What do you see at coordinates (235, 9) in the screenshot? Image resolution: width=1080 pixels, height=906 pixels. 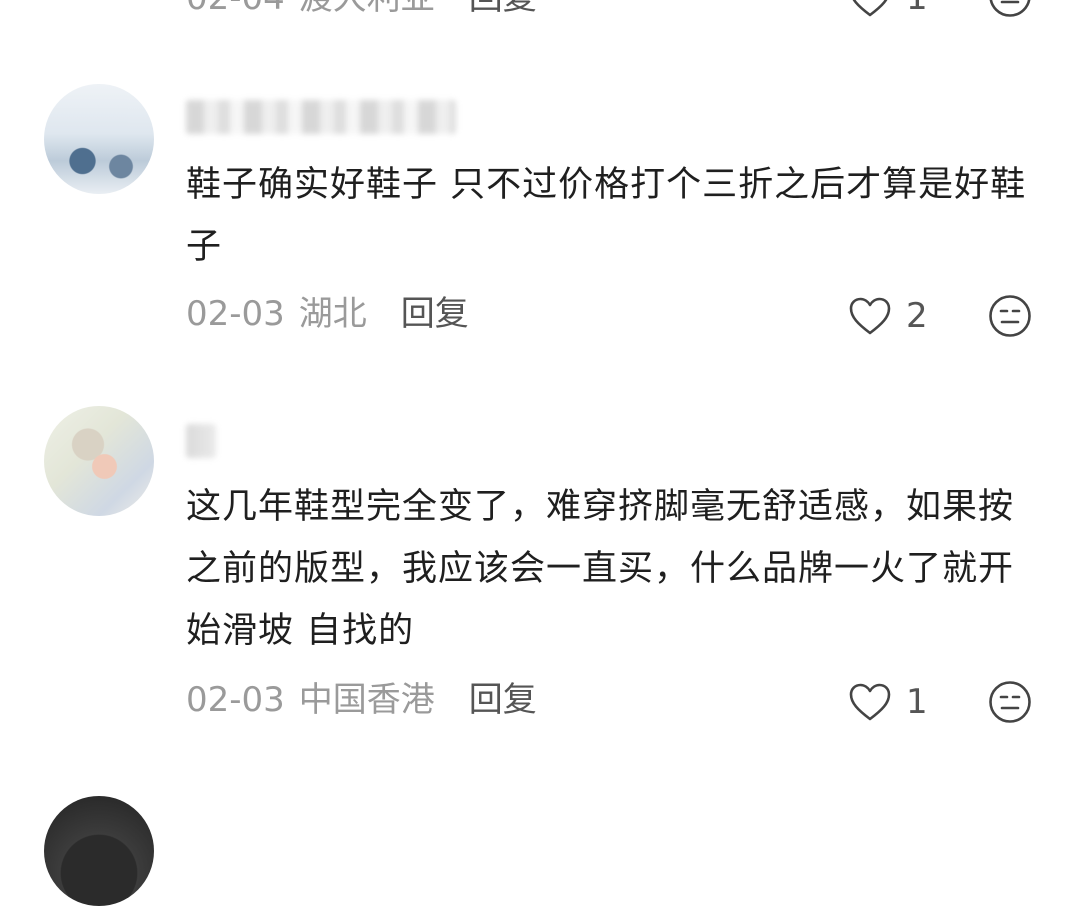 I see `comment-date: 02-04` at bounding box center [235, 9].